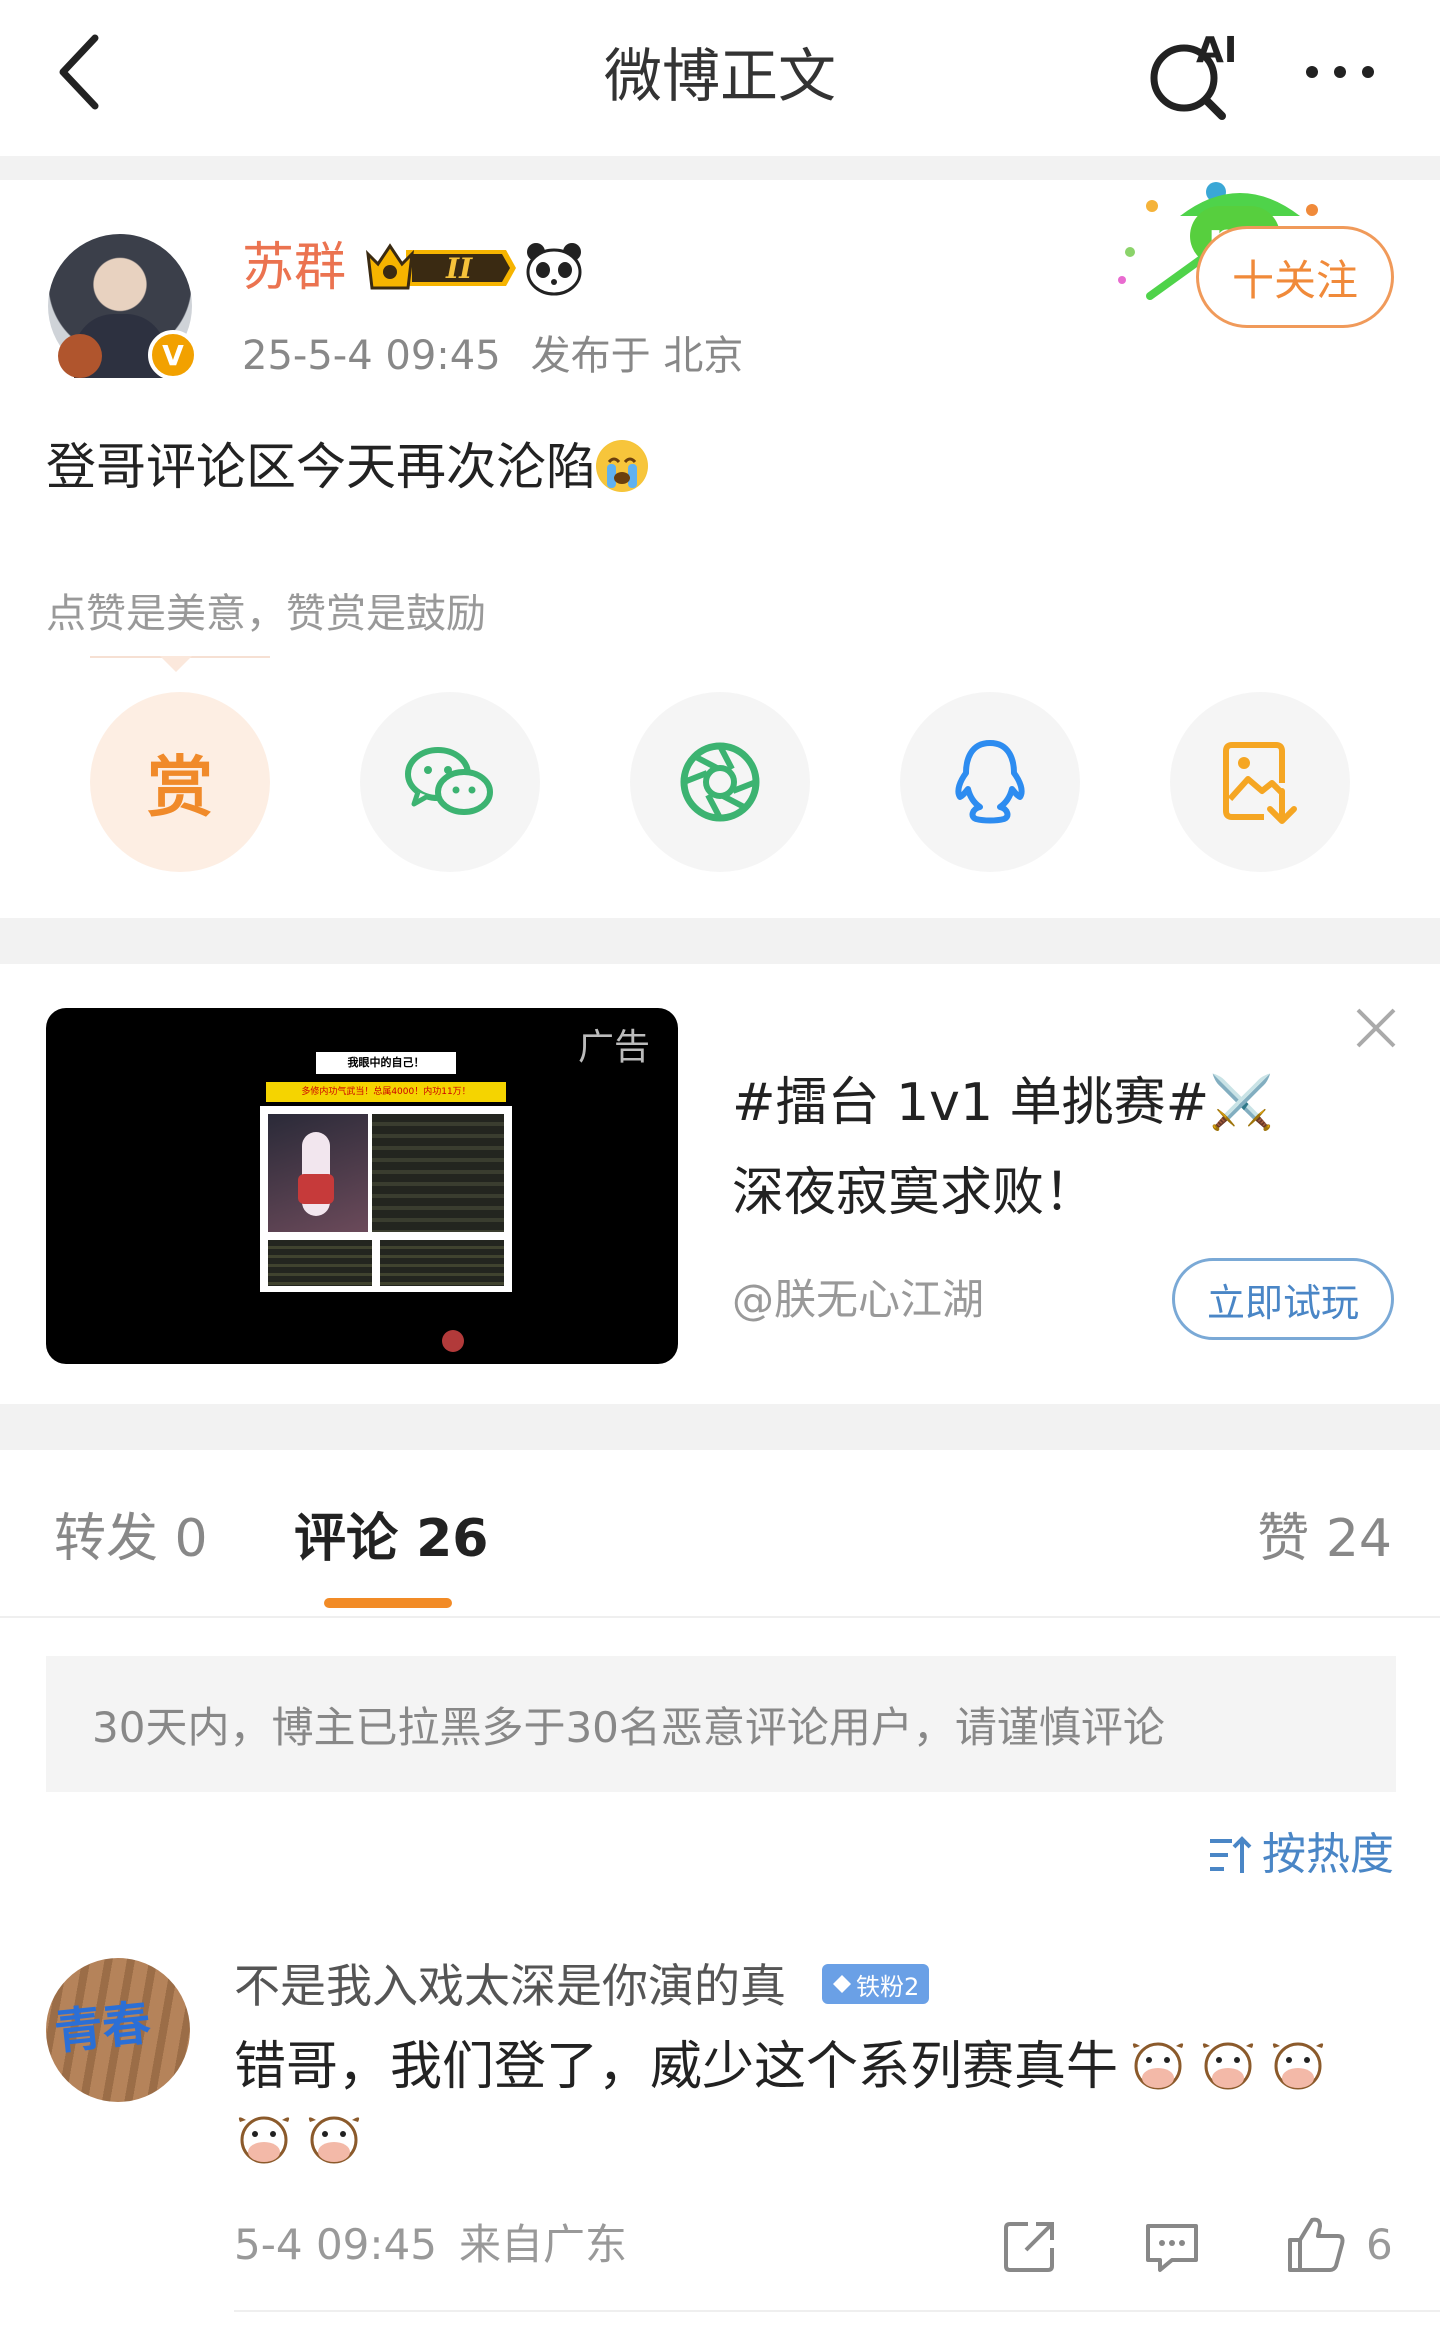  Describe the element at coordinates (316, 1189) in the screenshot. I see `ad-character-robe` at that location.